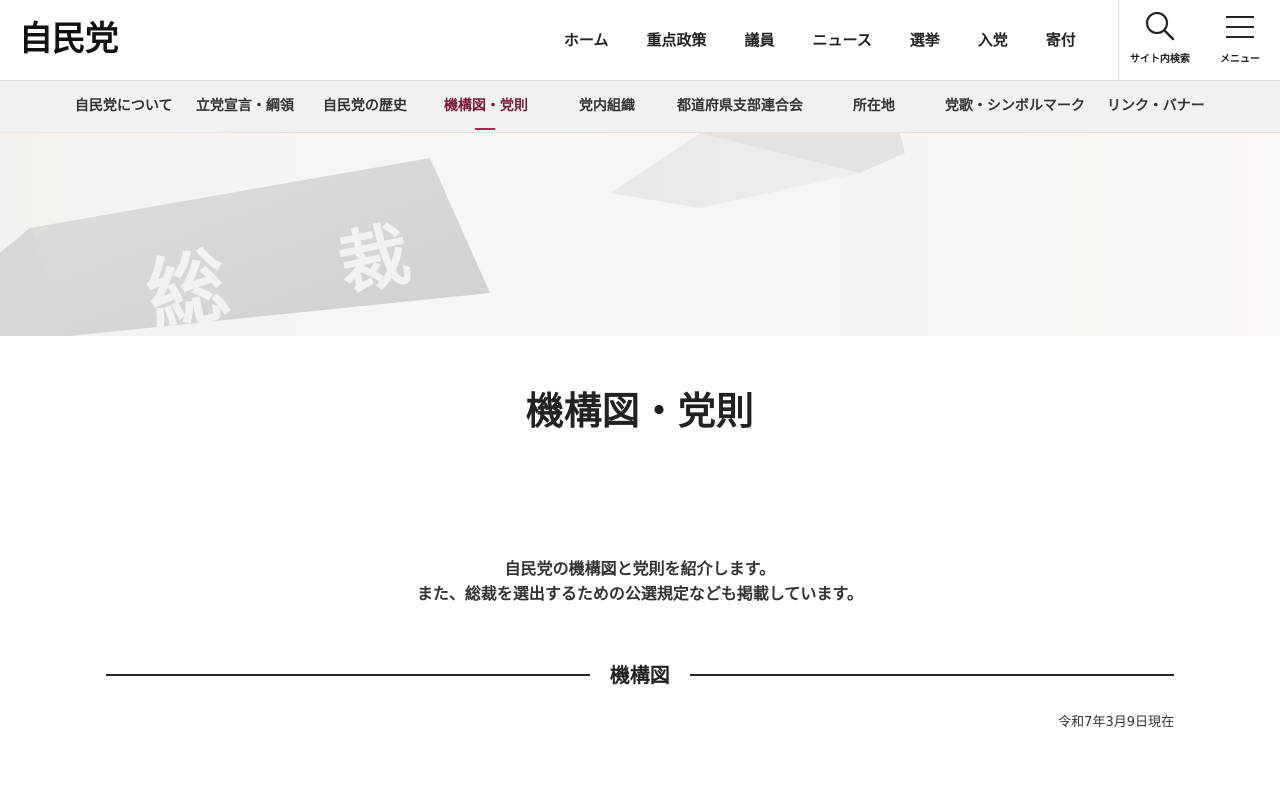 The width and height of the screenshot is (1280, 800). Describe the element at coordinates (1160, 59) in the screenshot. I see `site-search-label: サイト内検索` at that location.